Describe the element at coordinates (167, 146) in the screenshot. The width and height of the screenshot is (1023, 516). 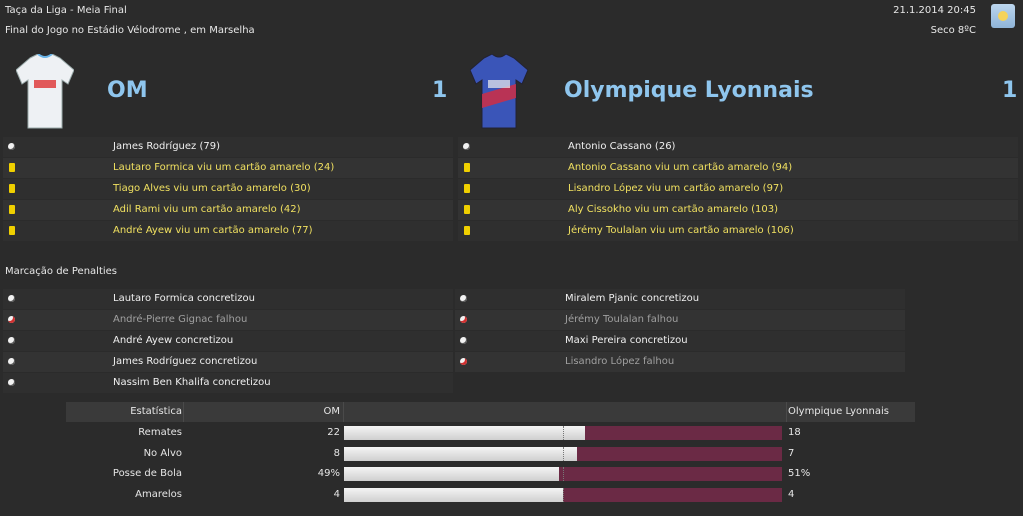
I see `event-text: James Rodríguez (79)` at that location.